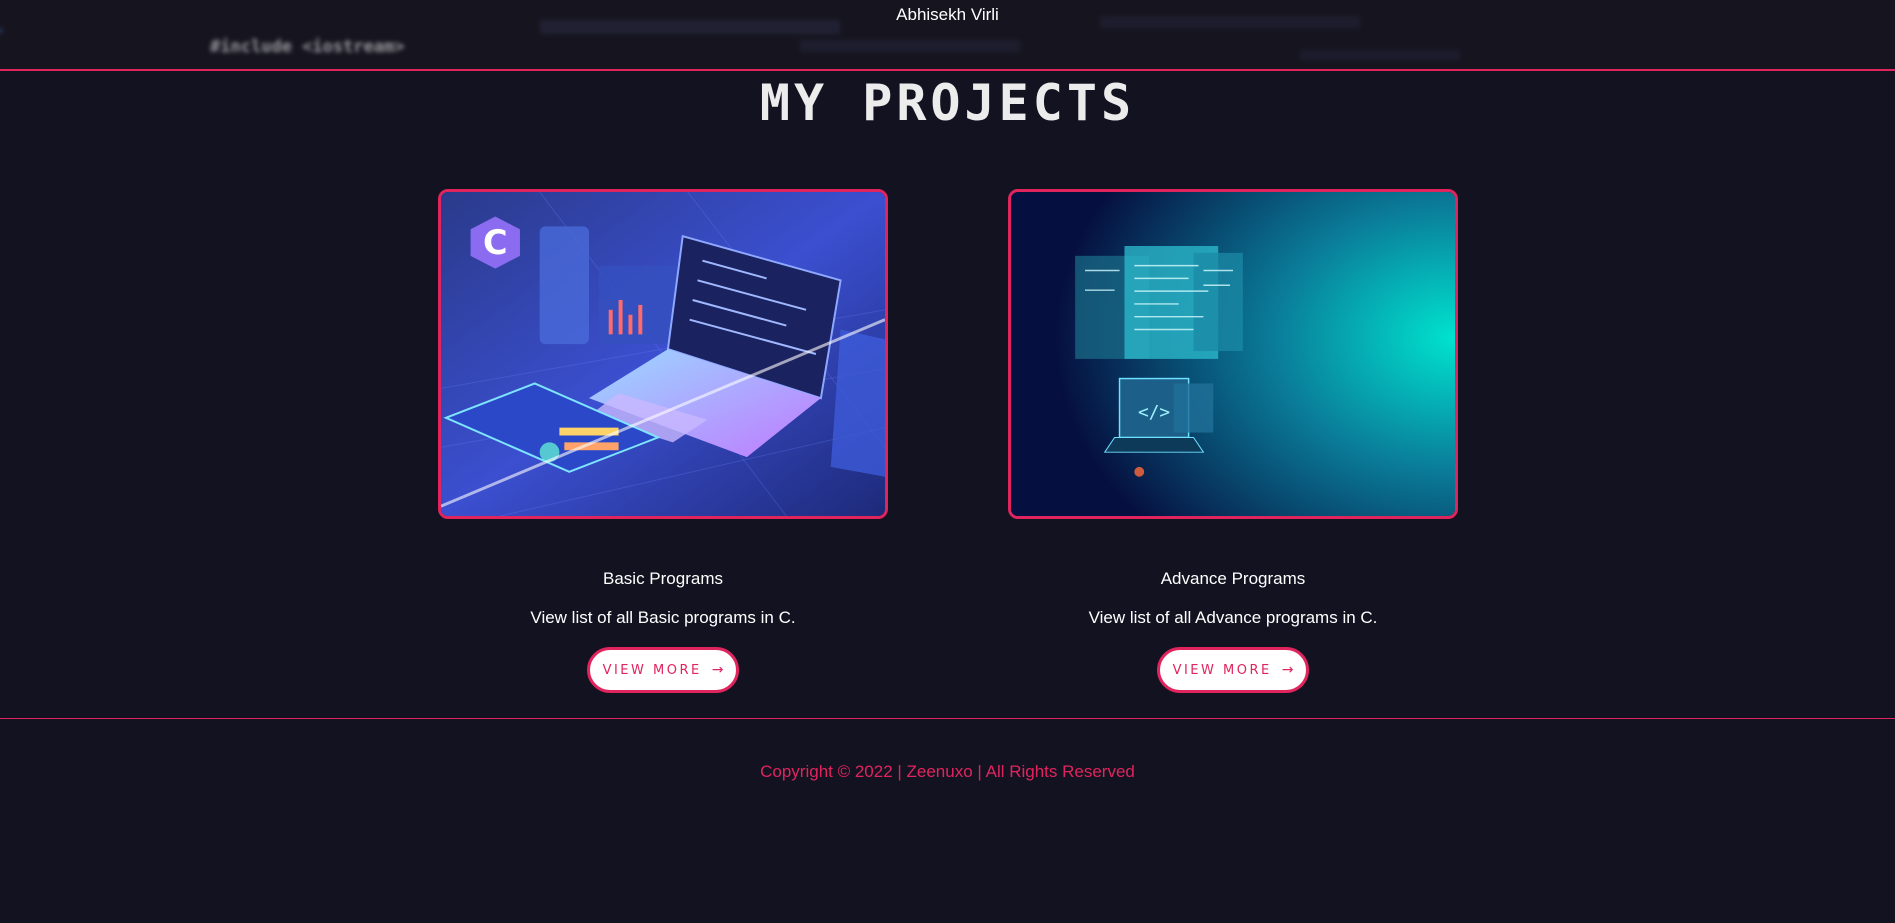  What do you see at coordinates (307, 47) in the screenshot?
I see `header-background-code-text: #include <iostream>` at bounding box center [307, 47].